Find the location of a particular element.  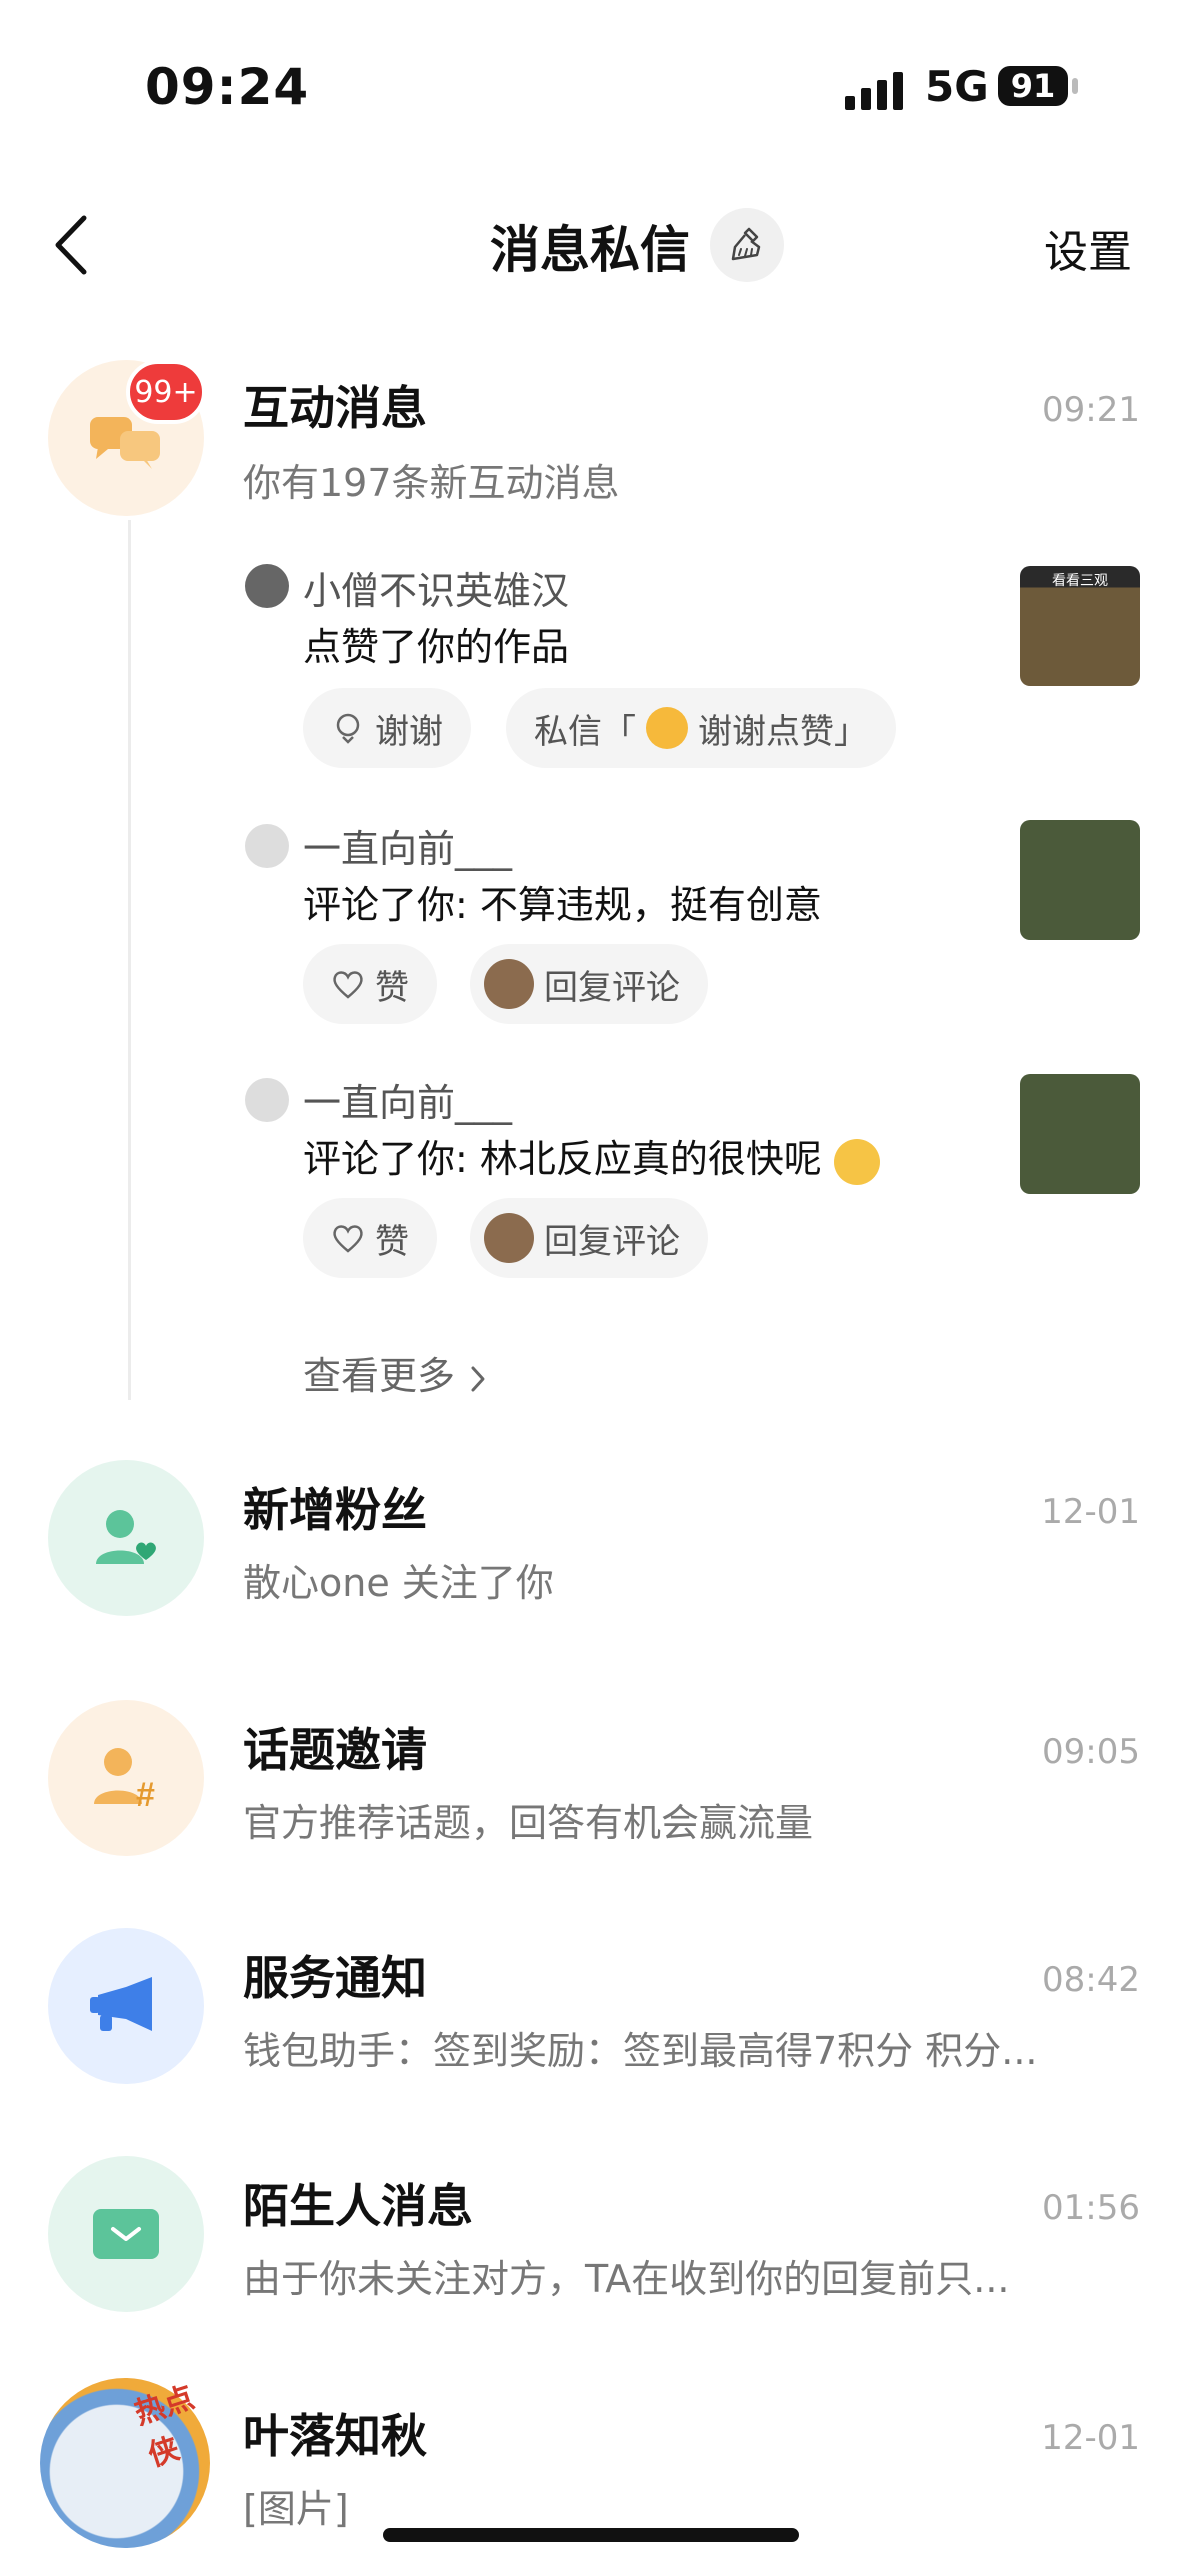

list-item-title: 新增粉丝 is located at coordinates (335, 1507).